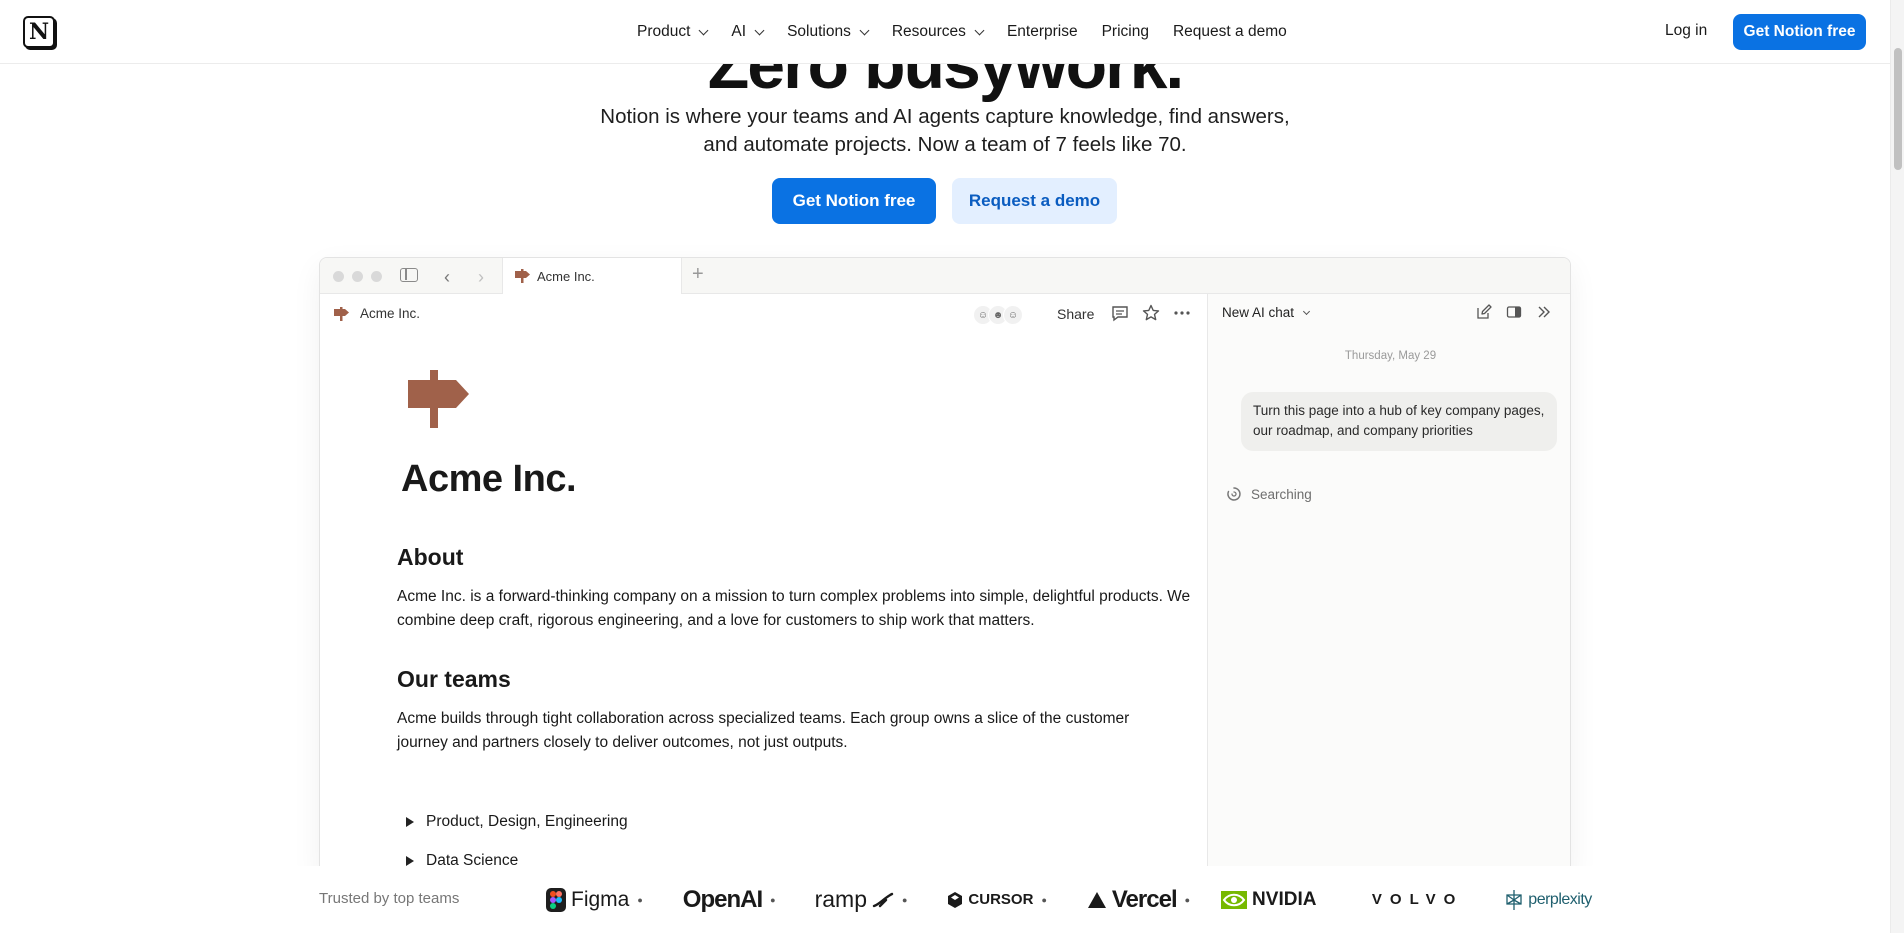 Image resolution: width=1904 pixels, height=933 pixels. I want to click on window-controls, so click(357, 276).